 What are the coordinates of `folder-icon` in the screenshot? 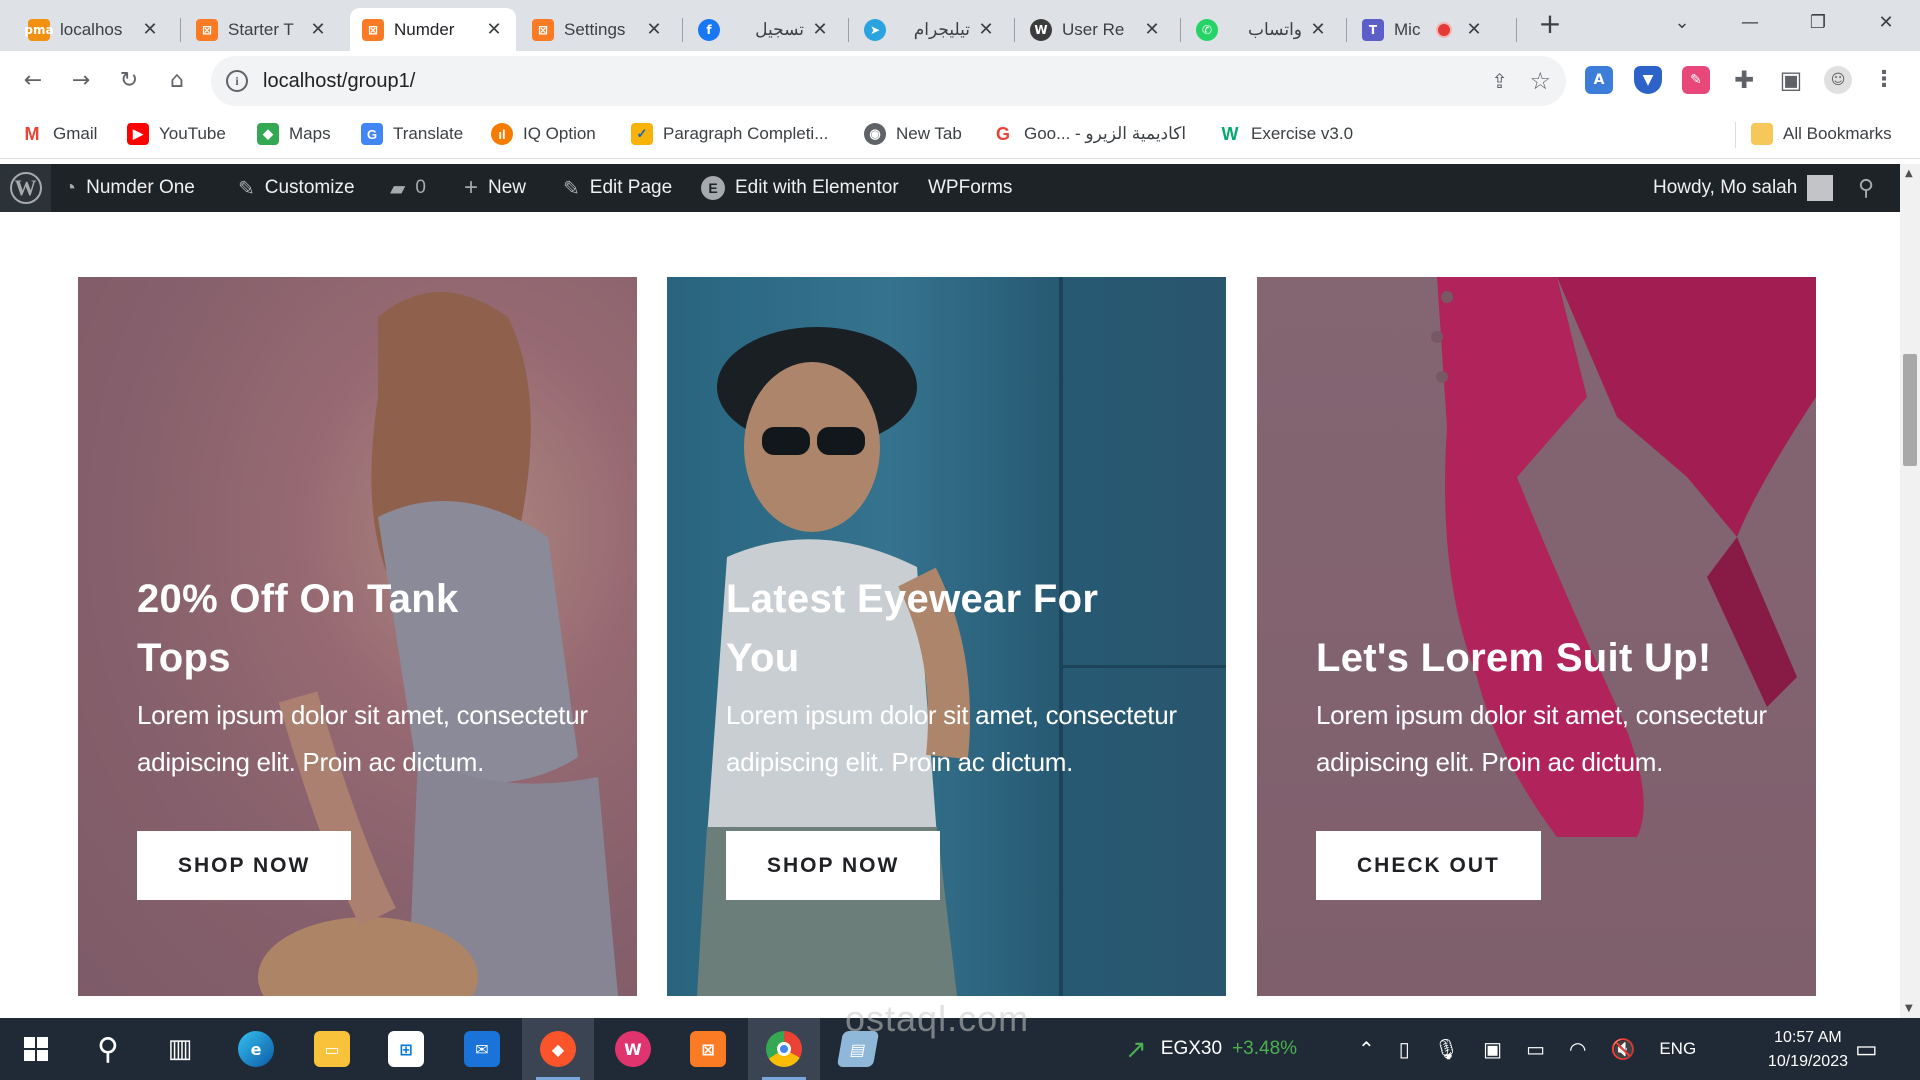 It's located at (1762, 134).